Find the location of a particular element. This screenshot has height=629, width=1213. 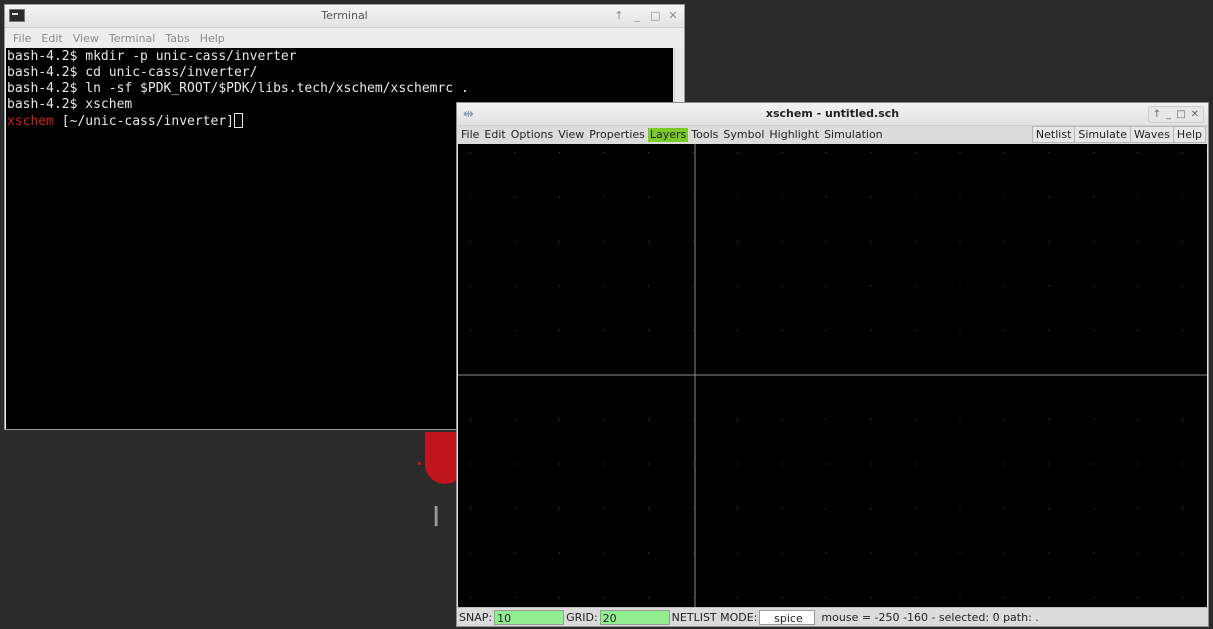

netlist-mode-label: NETLIST MODE: is located at coordinates (714, 617).